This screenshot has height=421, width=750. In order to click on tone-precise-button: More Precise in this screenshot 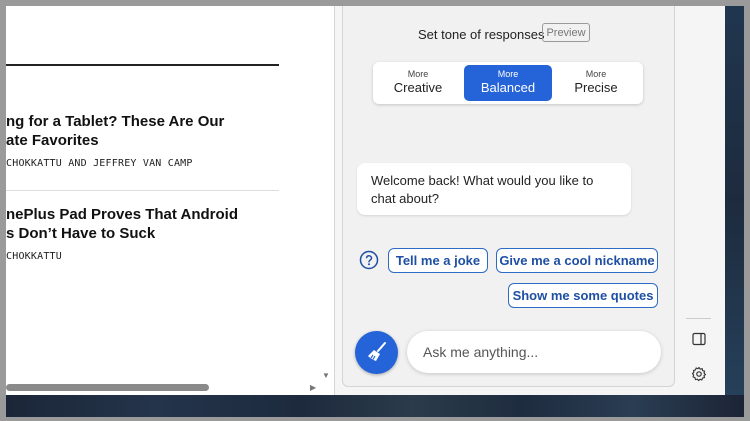, I will do `click(596, 83)`.